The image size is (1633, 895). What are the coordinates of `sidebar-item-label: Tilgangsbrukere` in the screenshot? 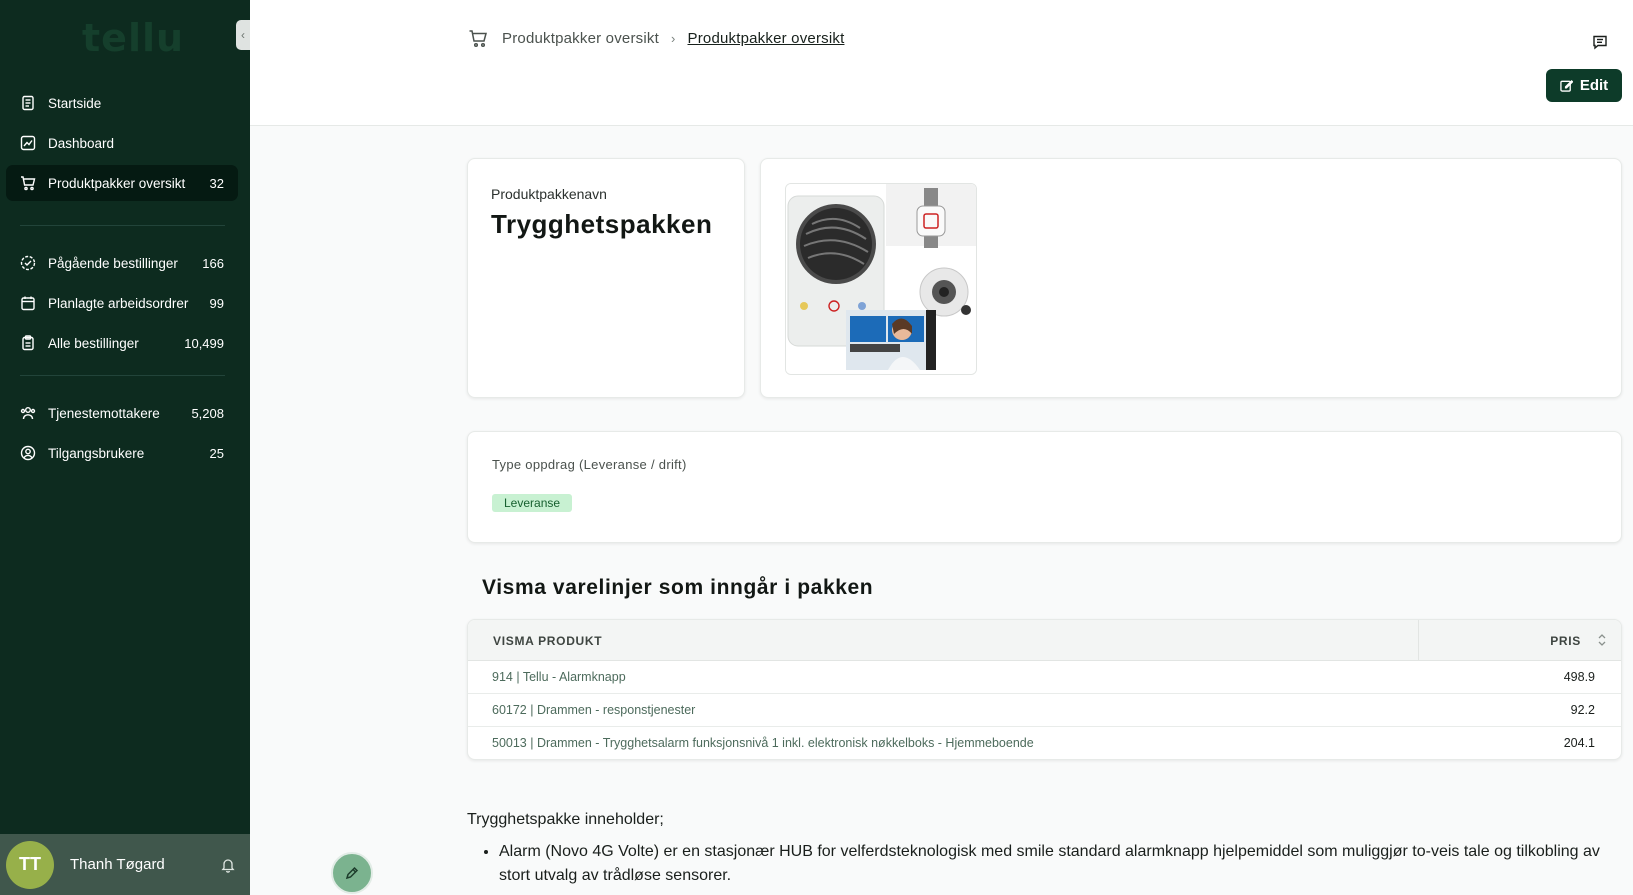 It's located at (96, 453).